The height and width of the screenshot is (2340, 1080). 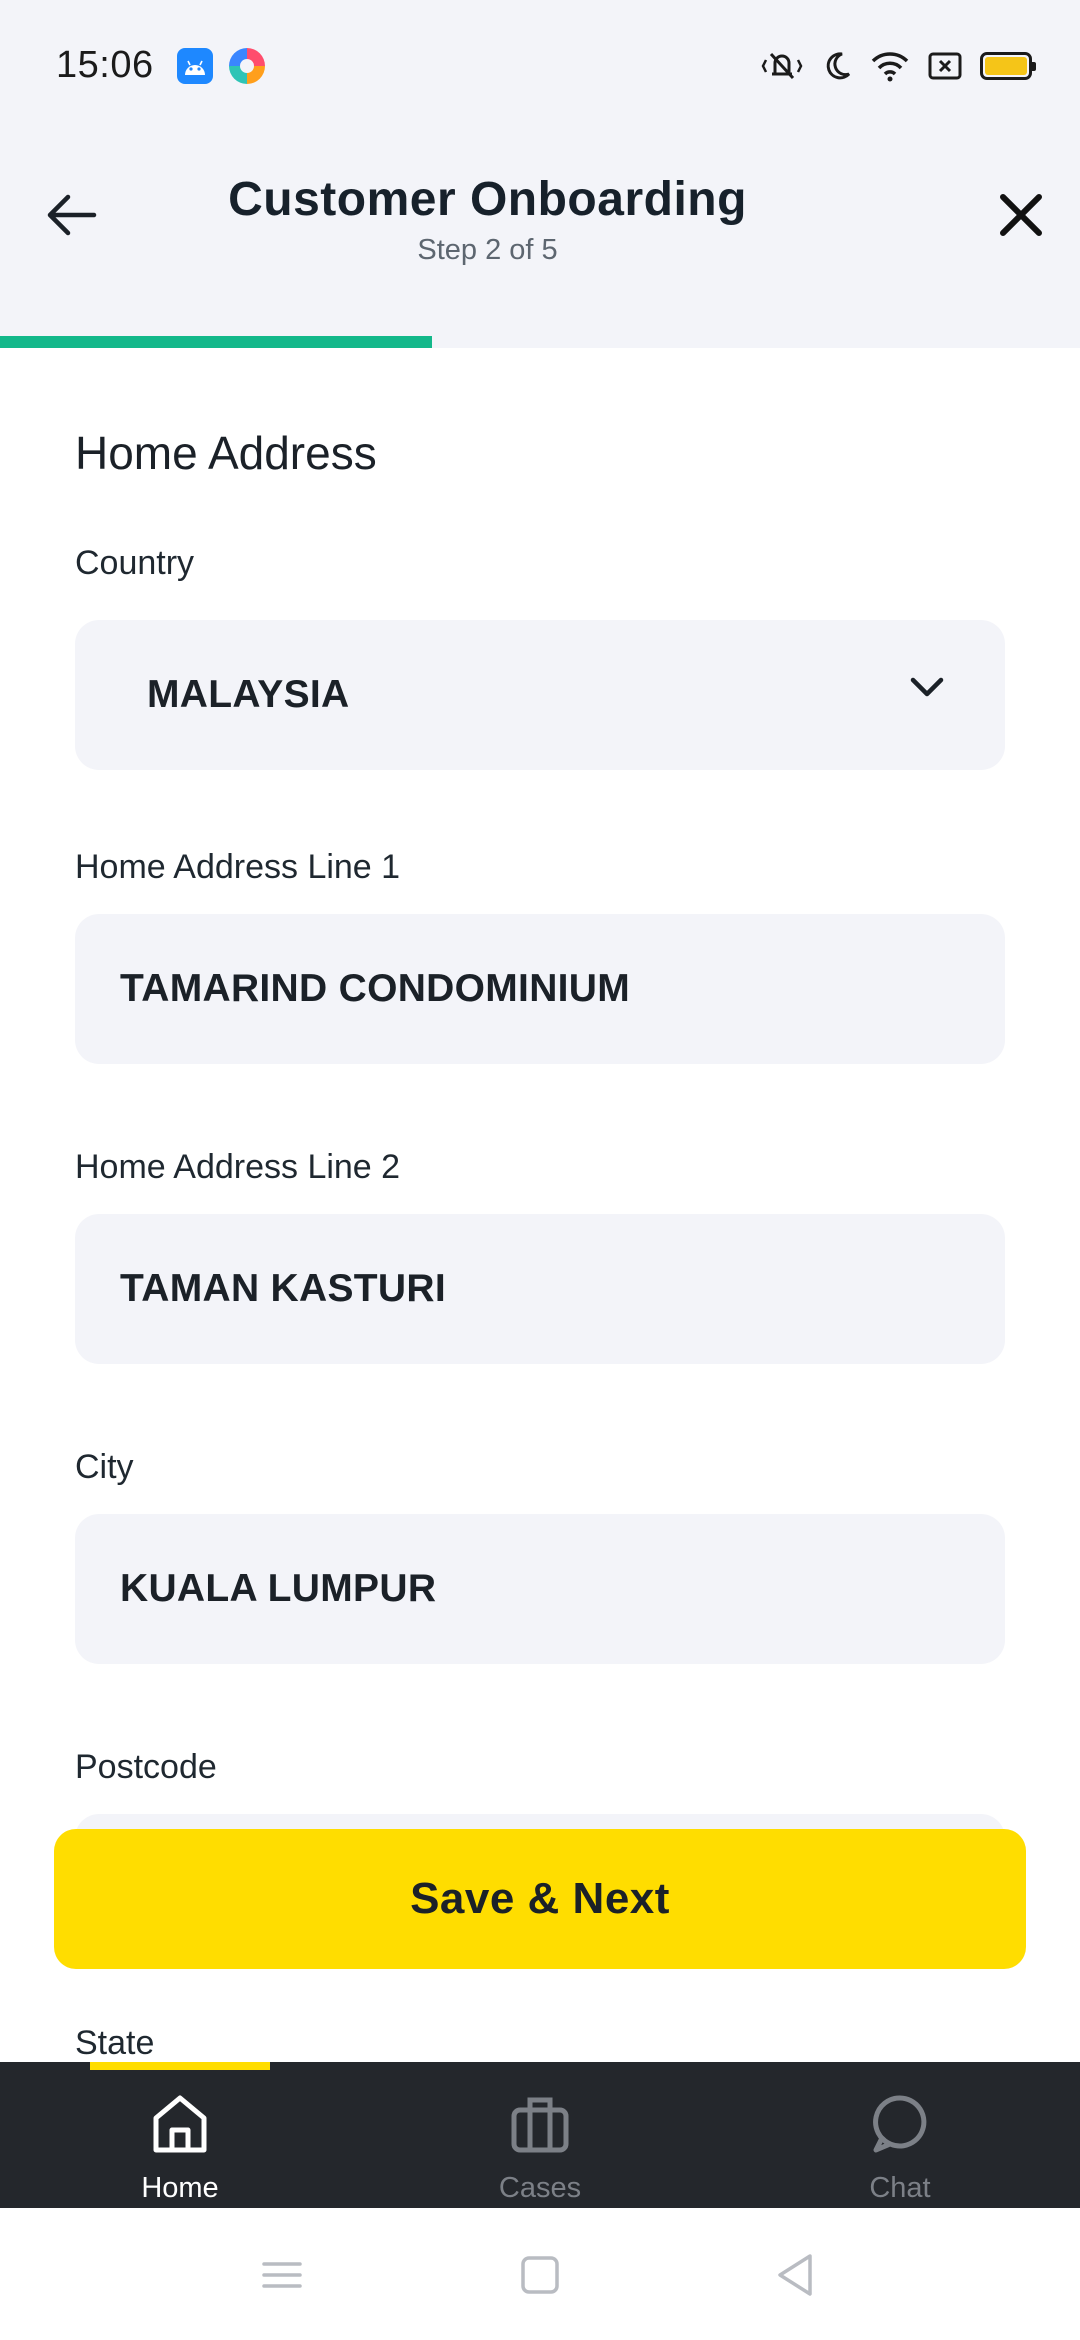 I want to click on save-next-label: Save & Next, so click(x=540, y=1898).